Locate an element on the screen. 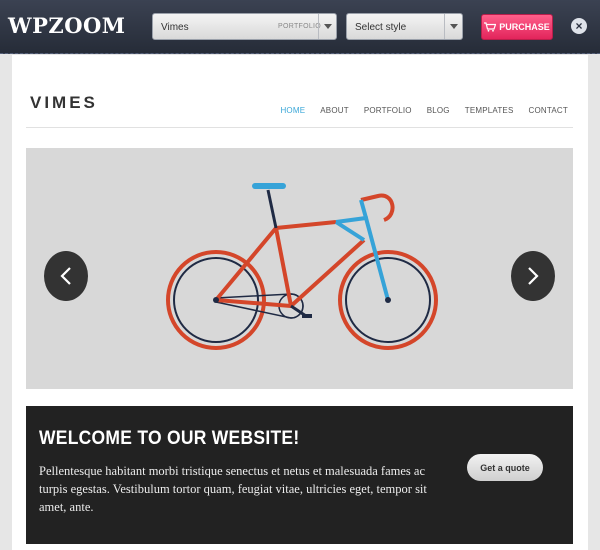  purchase-button: PURCHASE is located at coordinates (517, 27).